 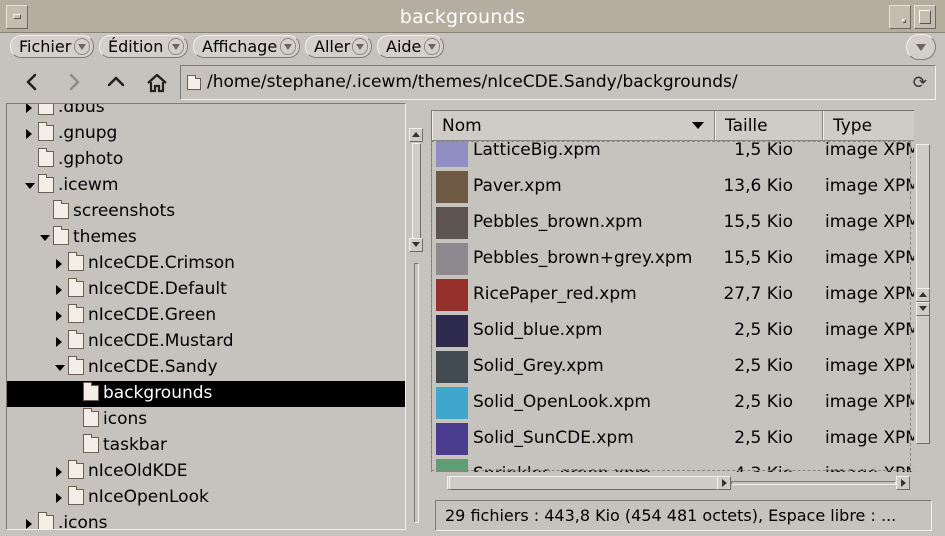 I want to click on menu-edition: Édition, so click(x=143, y=46).